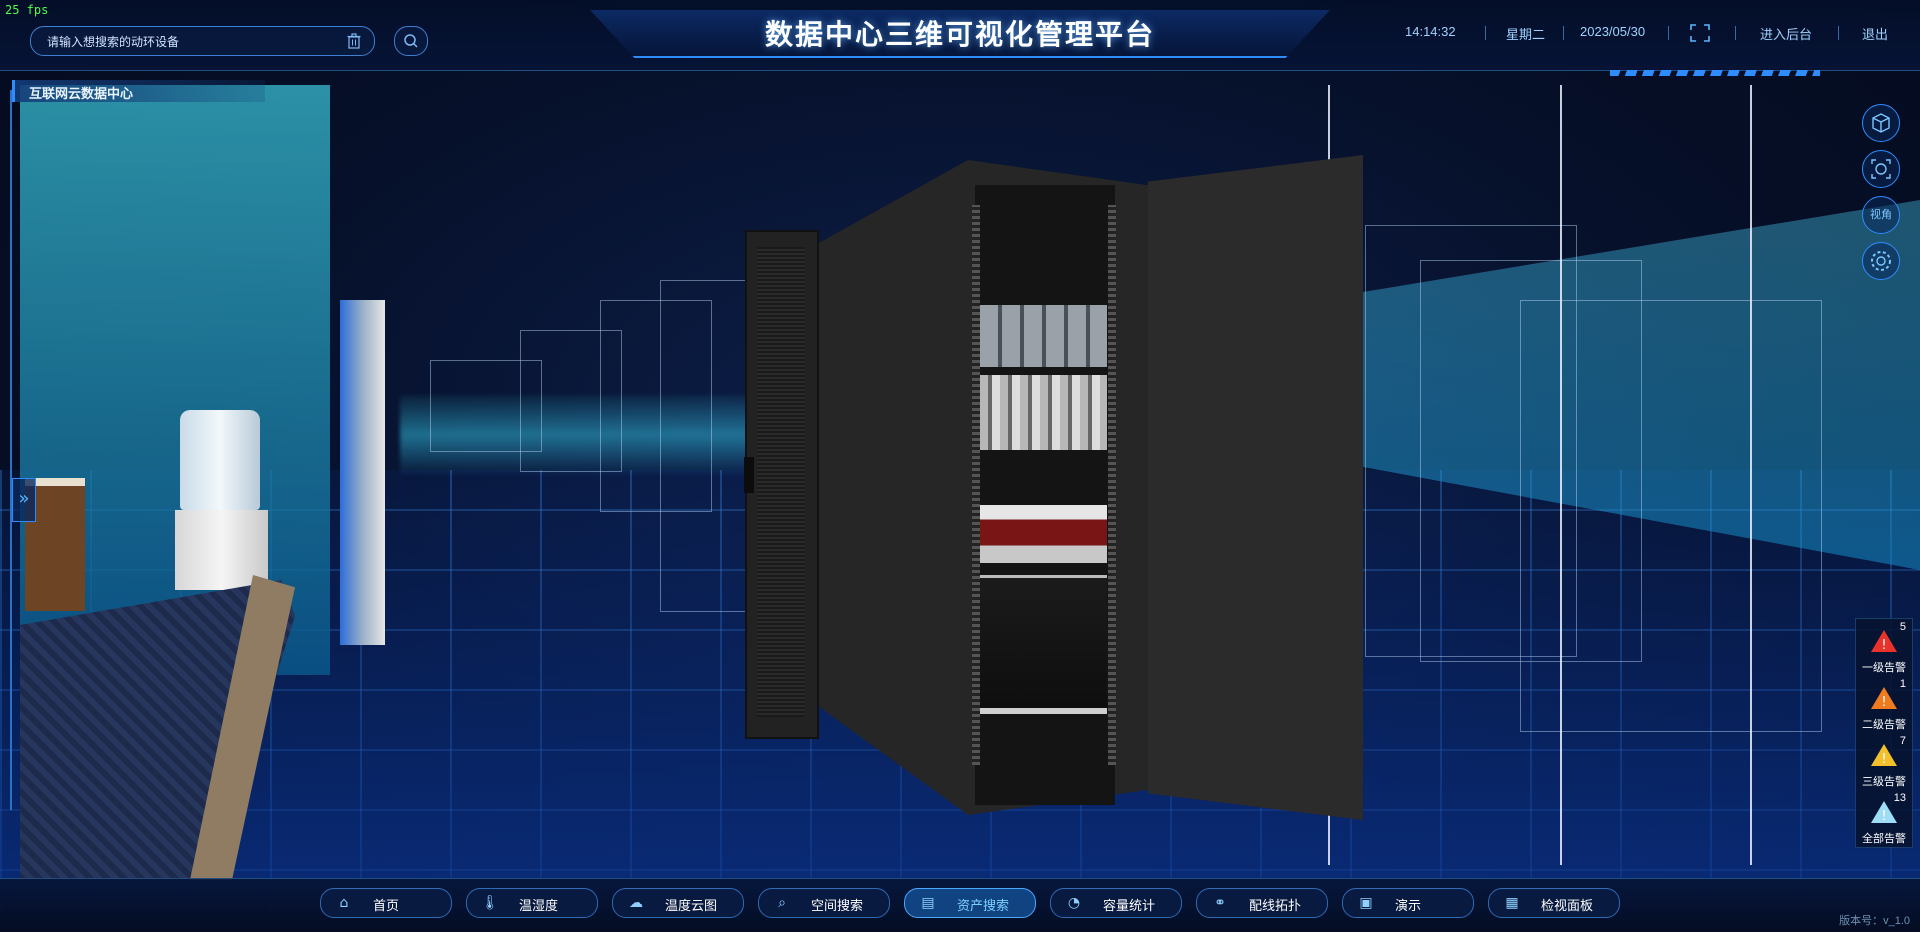 The image size is (1920, 932). Describe the element at coordinates (81, 93) in the screenshot. I see `panel-title: 互联网云数据中心` at that location.